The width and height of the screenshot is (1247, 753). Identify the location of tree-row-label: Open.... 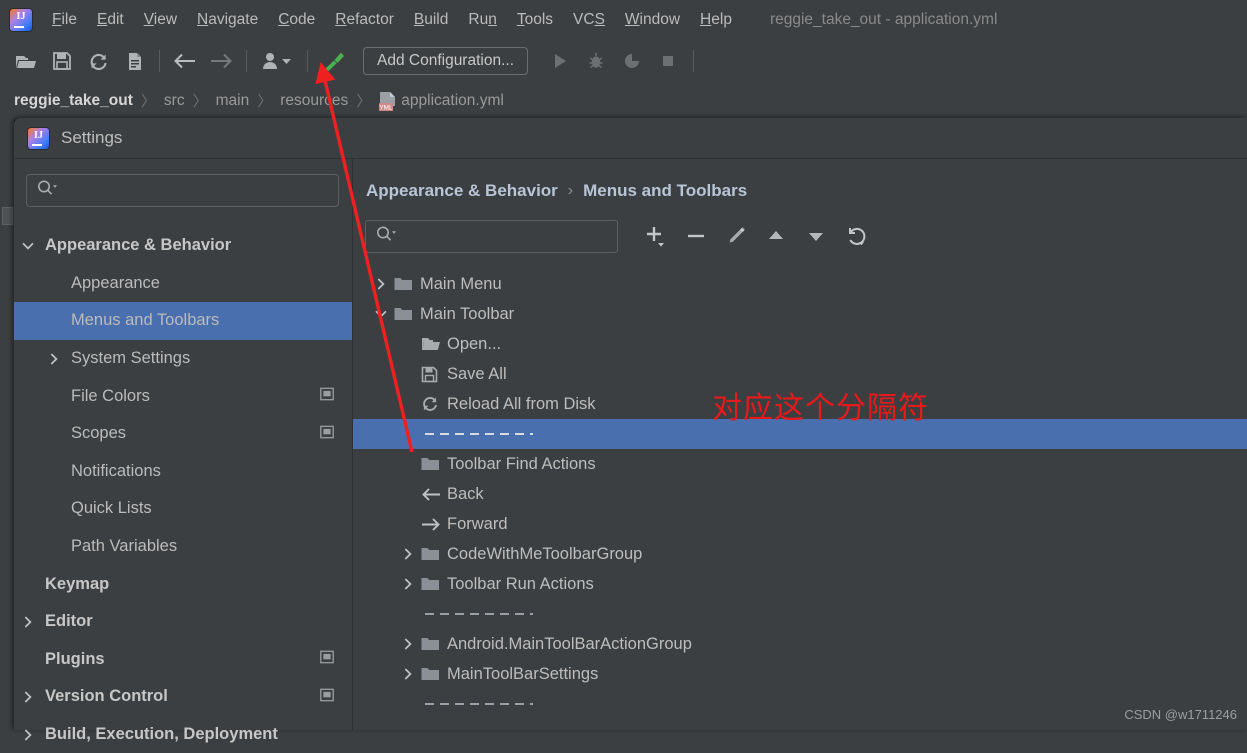
(474, 343).